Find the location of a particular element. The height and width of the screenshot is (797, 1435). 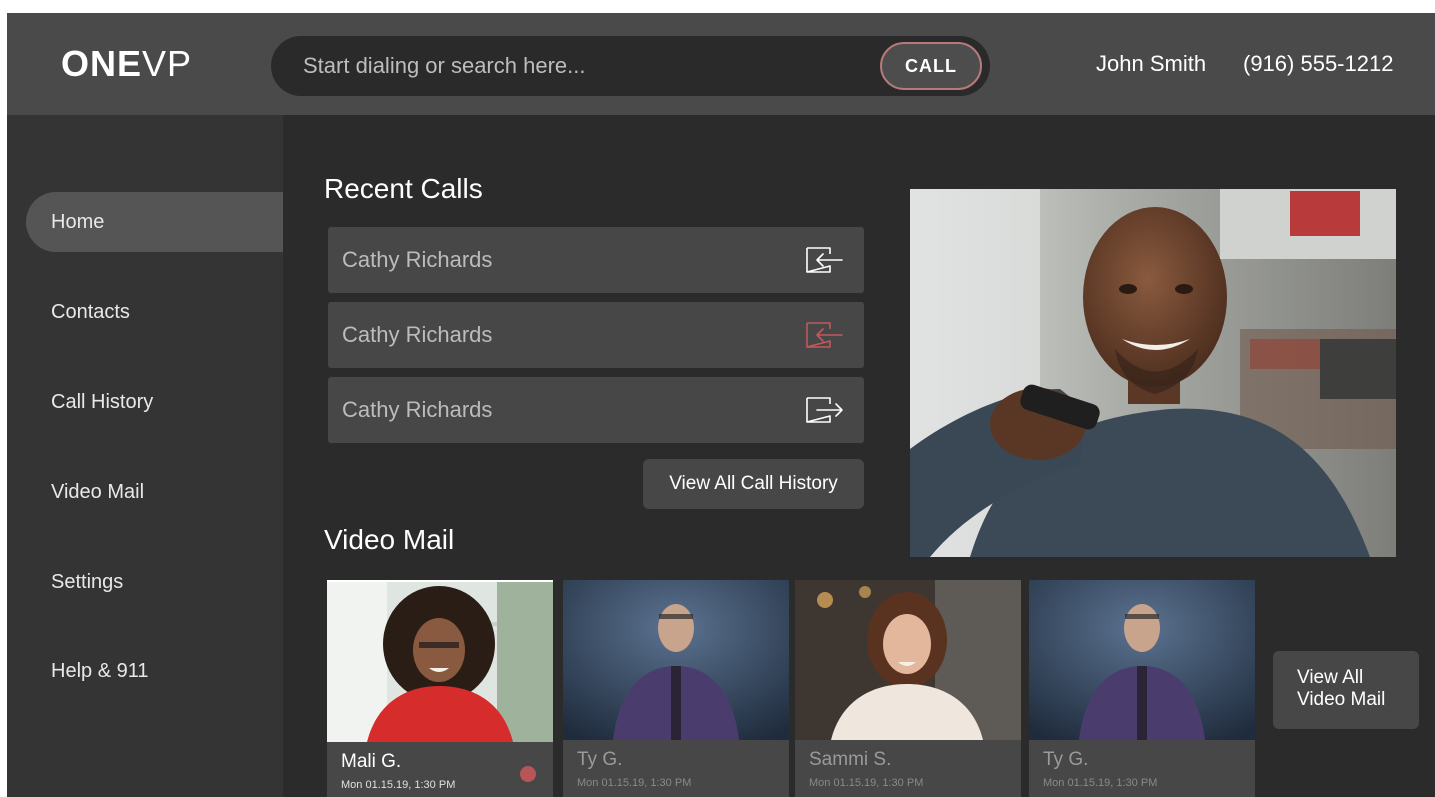

sidebar-item-label: Call History is located at coordinates (102, 401).